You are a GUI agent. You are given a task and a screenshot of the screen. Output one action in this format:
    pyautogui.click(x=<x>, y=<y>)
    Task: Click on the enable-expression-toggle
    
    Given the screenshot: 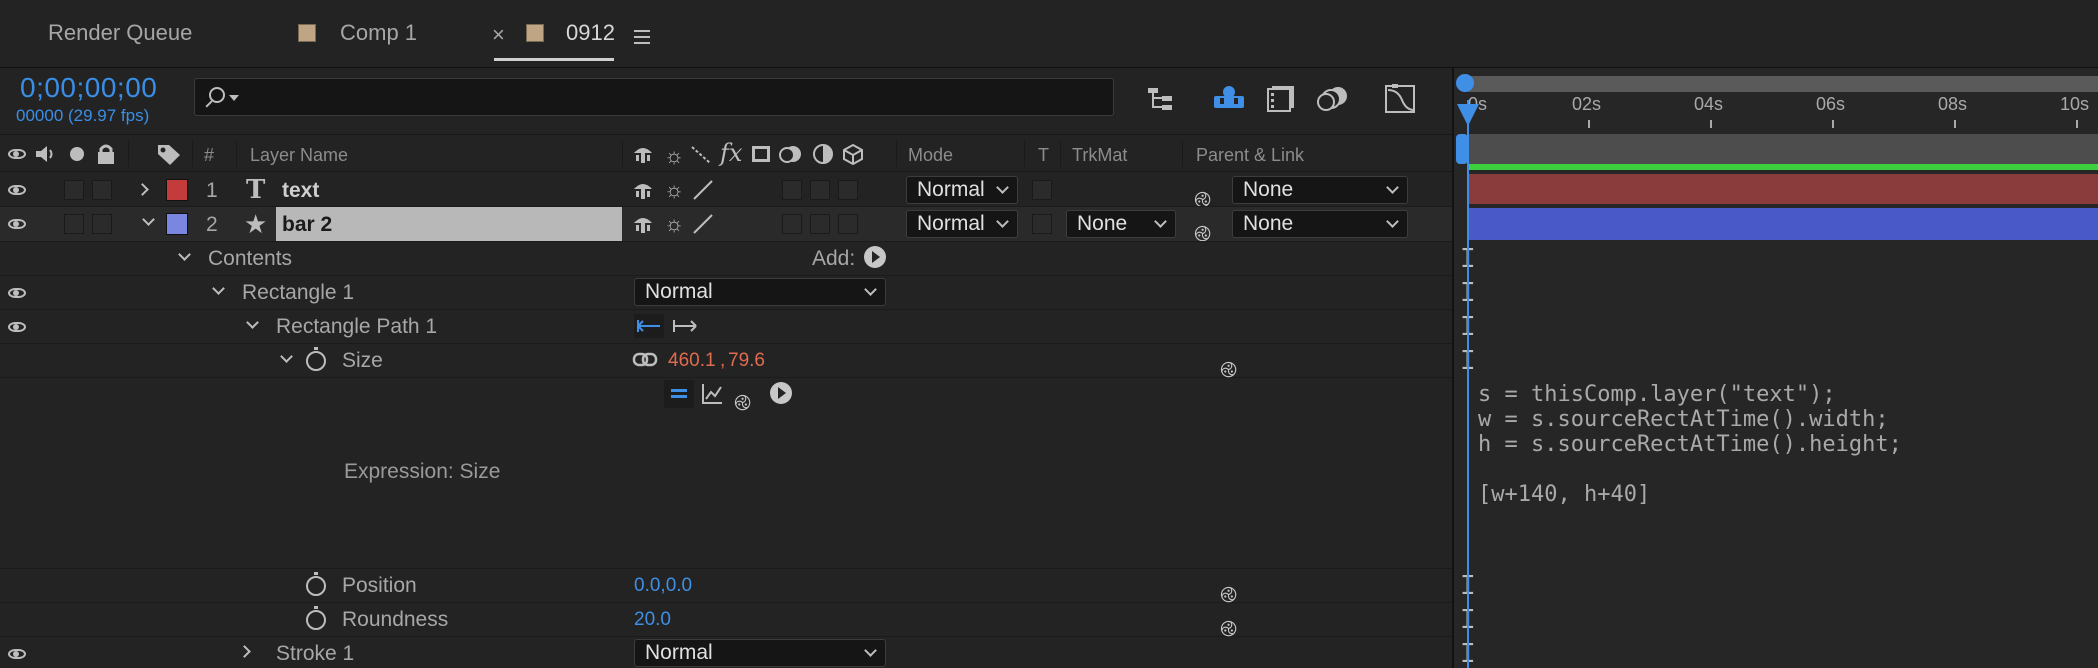 What is the action you would take?
    pyautogui.click(x=679, y=394)
    